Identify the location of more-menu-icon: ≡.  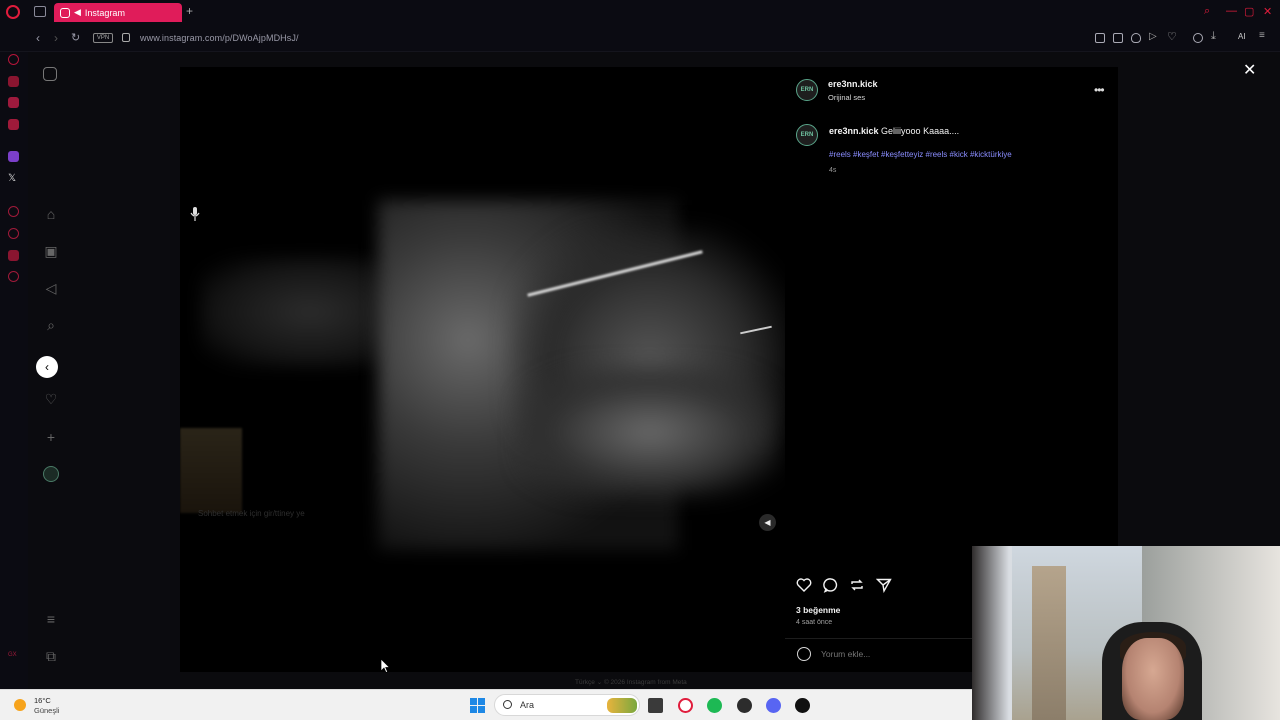
(51, 619).